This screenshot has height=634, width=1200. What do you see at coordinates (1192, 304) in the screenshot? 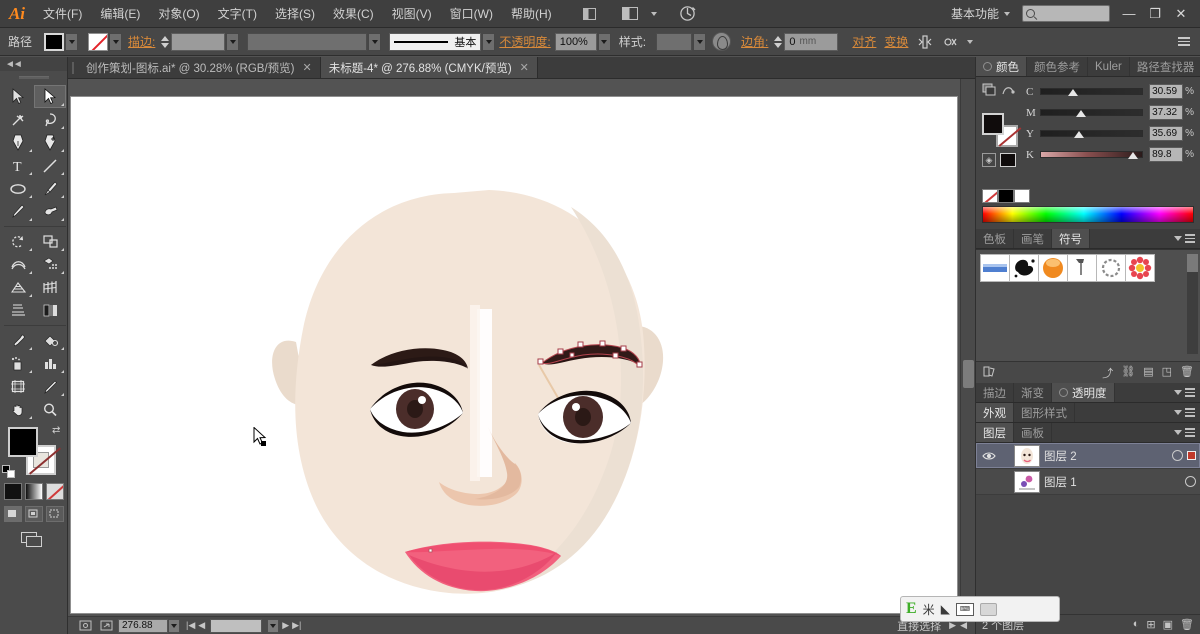
I see `symbols-scrollbar` at bounding box center [1192, 304].